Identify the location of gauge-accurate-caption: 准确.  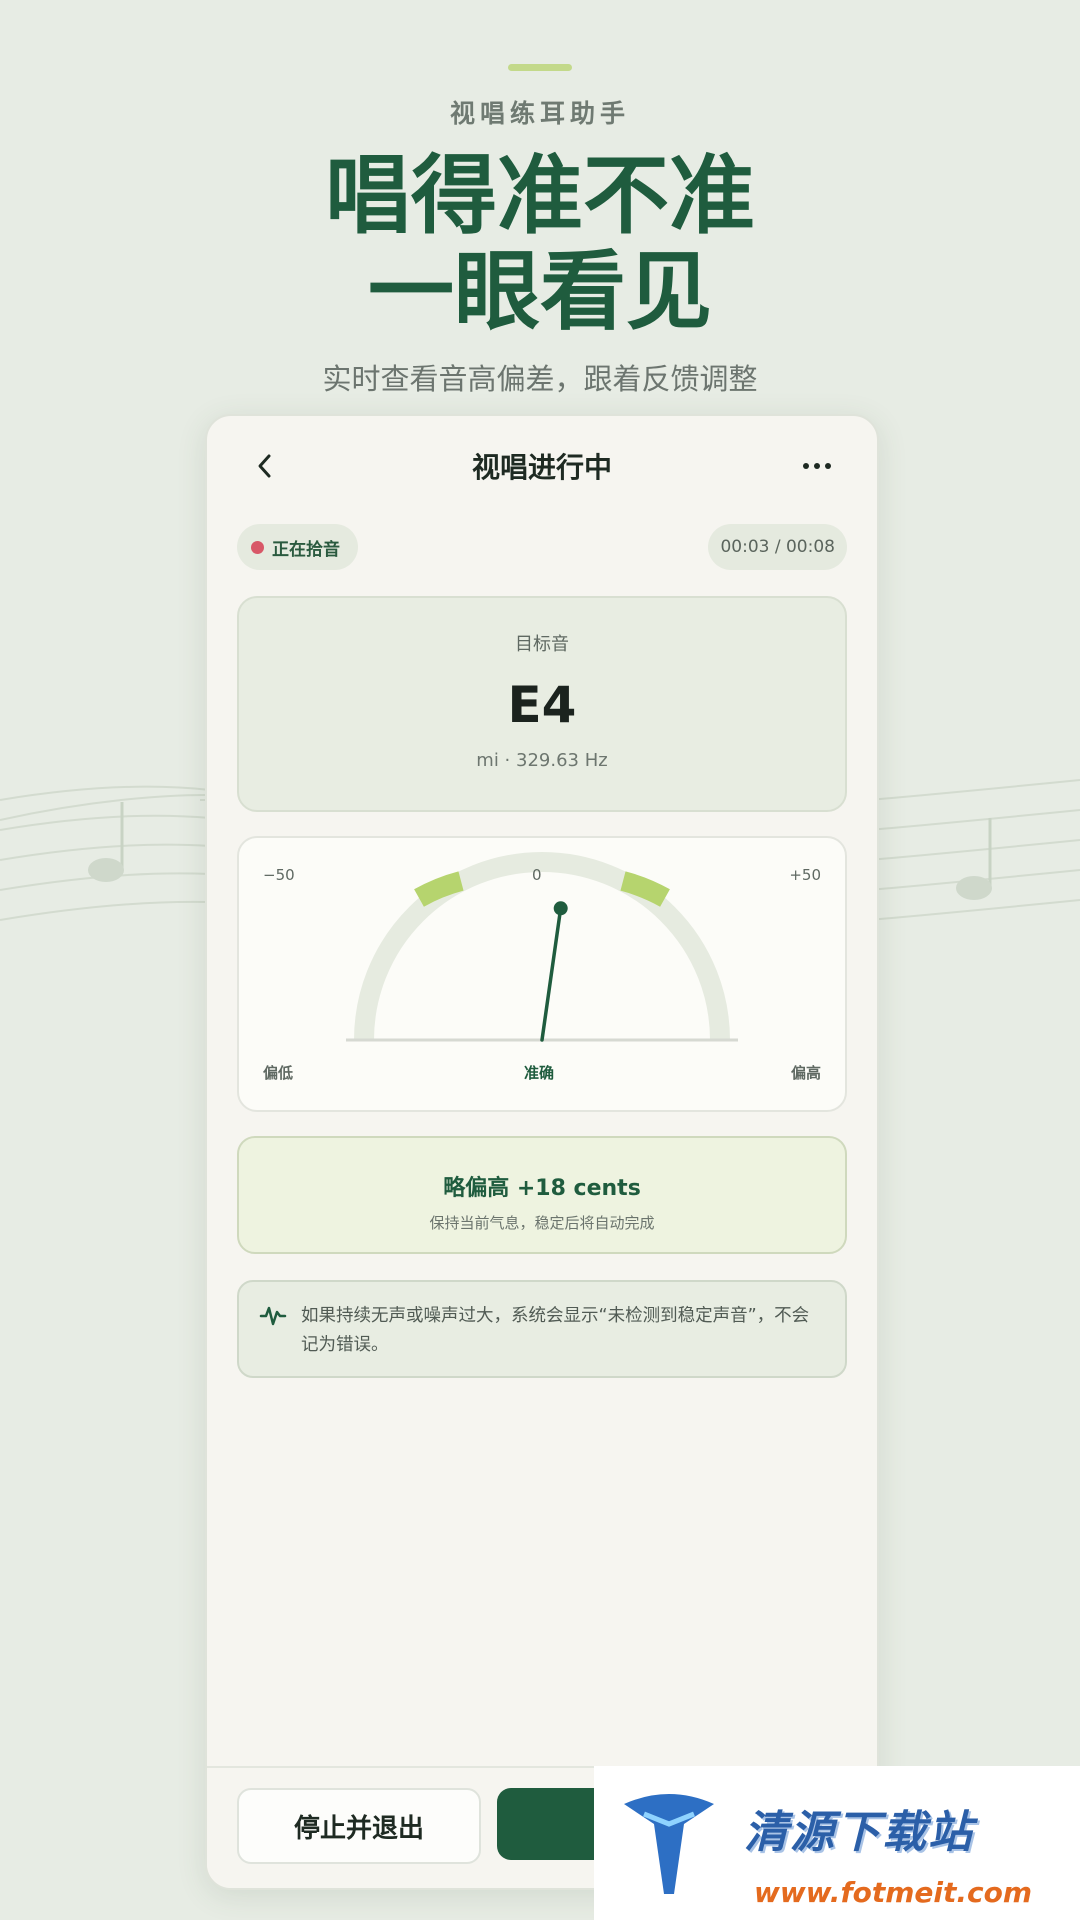
(539, 1073).